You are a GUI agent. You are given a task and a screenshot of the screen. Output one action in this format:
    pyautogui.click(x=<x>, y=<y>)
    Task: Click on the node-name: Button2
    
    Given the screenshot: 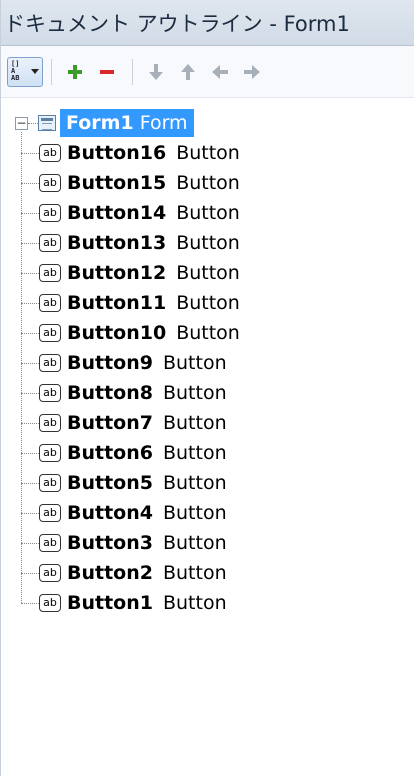 What is the action you would take?
    pyautogui.click(x=110, y=573)
    